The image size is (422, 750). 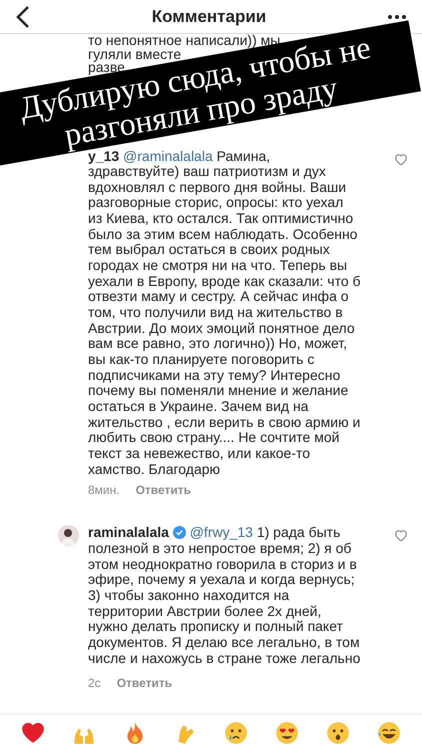 What do you see at coordinates (94, 683) in the screenshot?
I see `comment-time: 2с` at bounding box center [94, 683].